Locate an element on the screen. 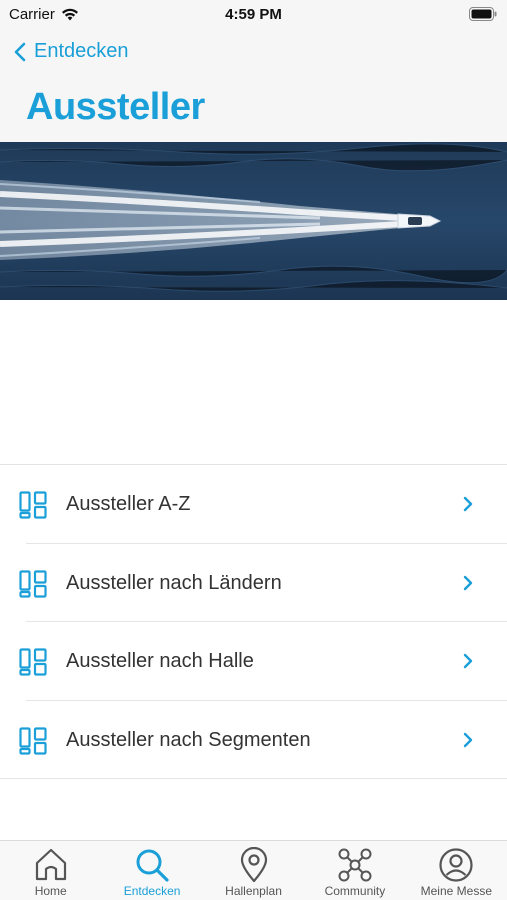 The image size is (507, 900). battery-icon is located at coordinates (483, 16).